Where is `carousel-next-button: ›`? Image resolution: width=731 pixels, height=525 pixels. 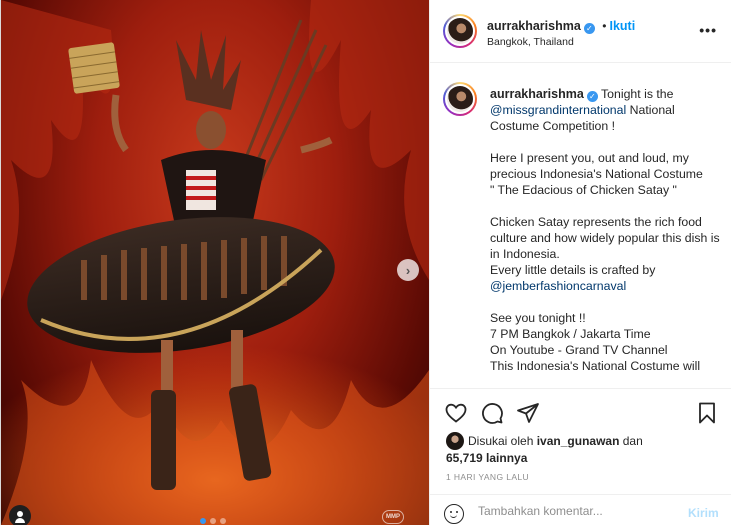 carousel-next-button: › is located at coordinates (408, 270).